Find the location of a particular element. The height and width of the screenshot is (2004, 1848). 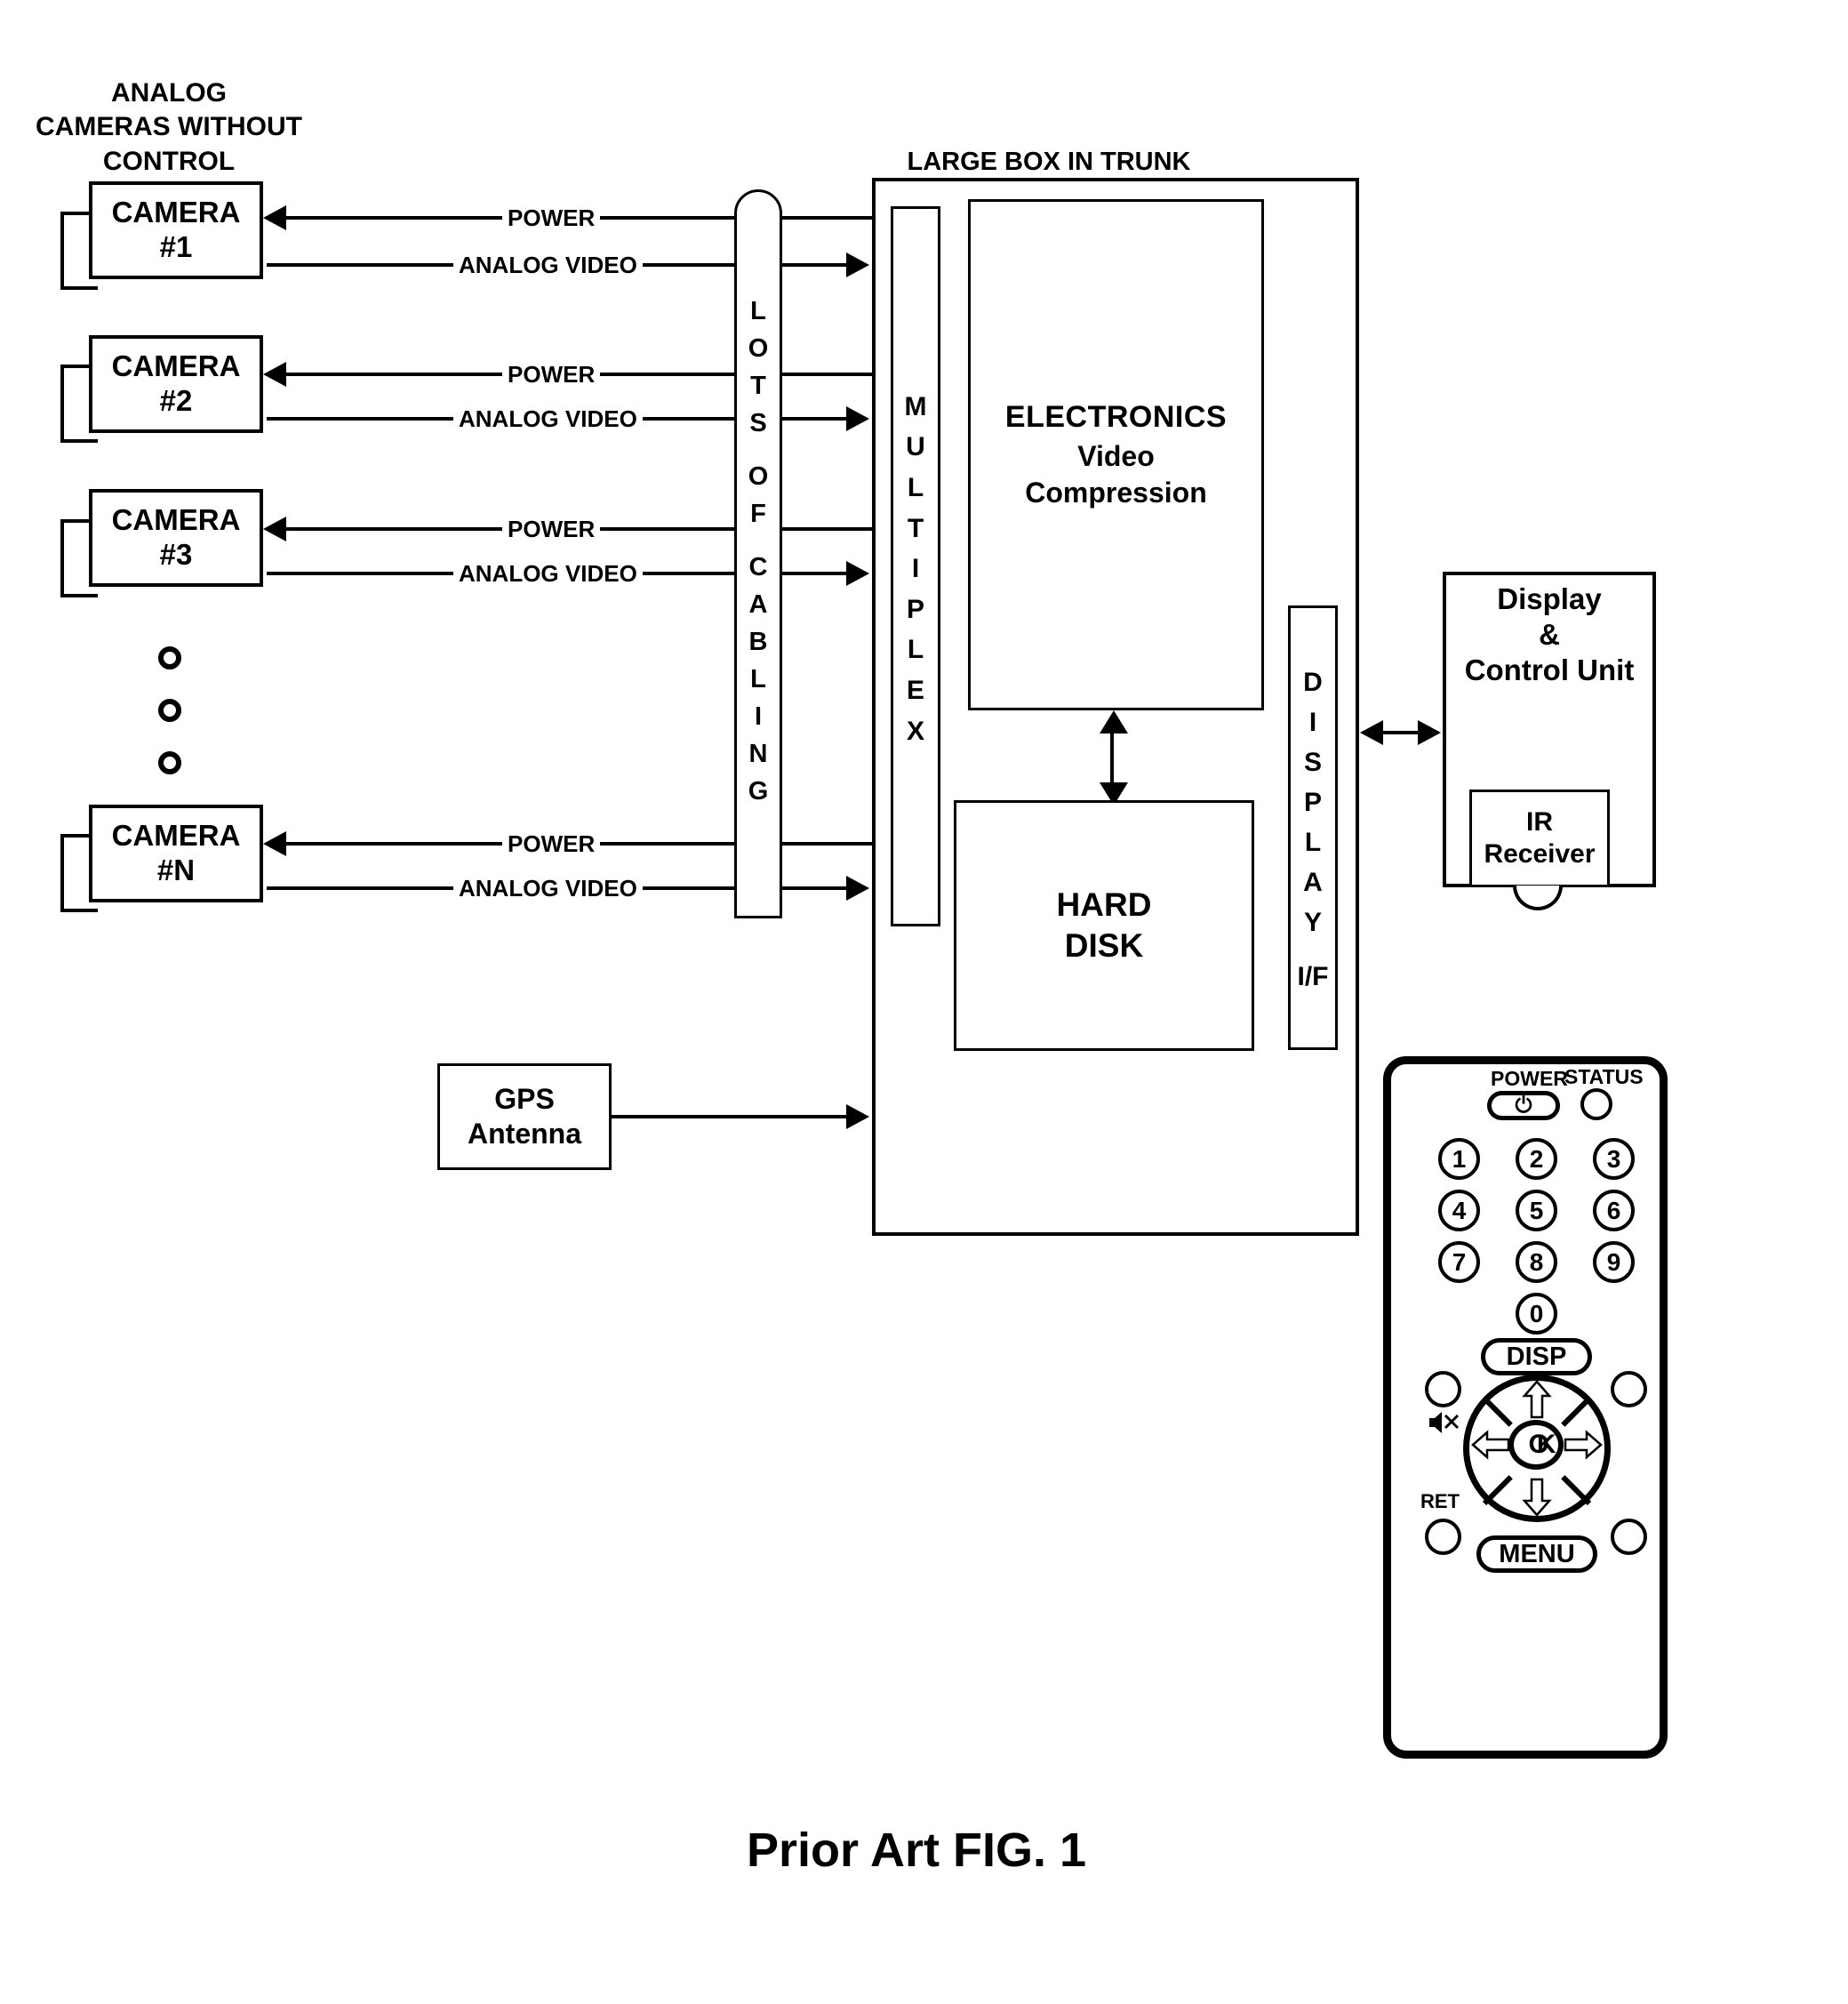

remote-aux-bottom-right-button is located at coordinates (1629, 1537).